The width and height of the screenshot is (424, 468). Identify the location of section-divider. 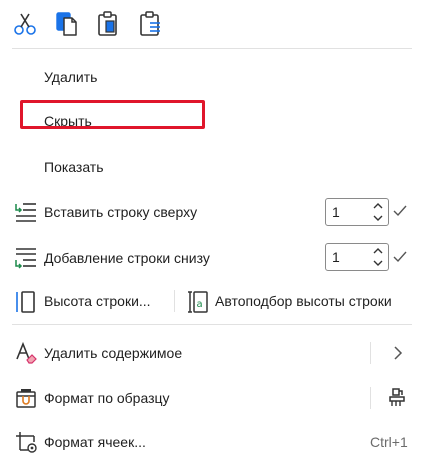
(212, 324).